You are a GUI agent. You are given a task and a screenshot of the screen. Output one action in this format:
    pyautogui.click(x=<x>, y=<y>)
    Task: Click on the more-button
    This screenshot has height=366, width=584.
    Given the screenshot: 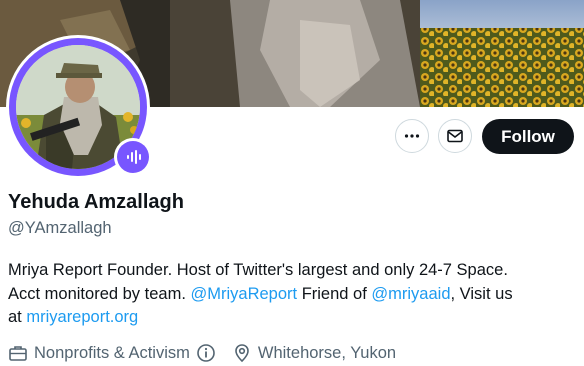 What is the action you would take?
    pyautogui.click(x=412, y=136)
    